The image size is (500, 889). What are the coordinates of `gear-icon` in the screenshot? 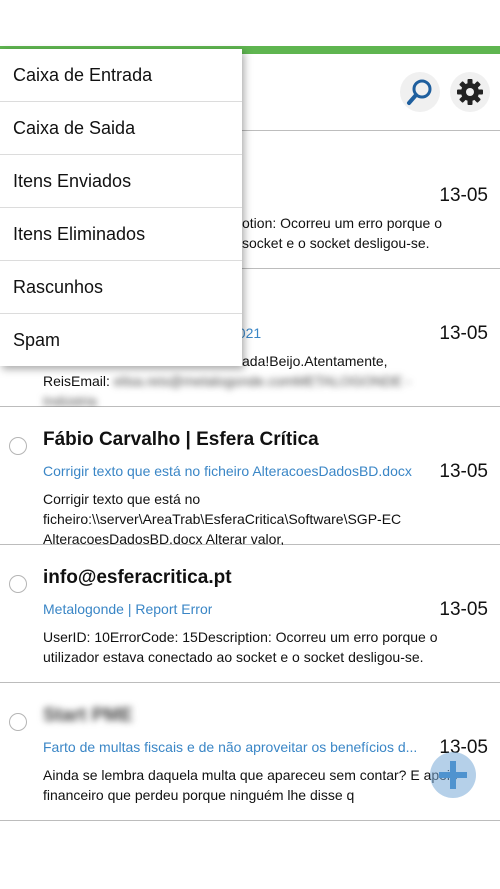 It's located at (470, 92).